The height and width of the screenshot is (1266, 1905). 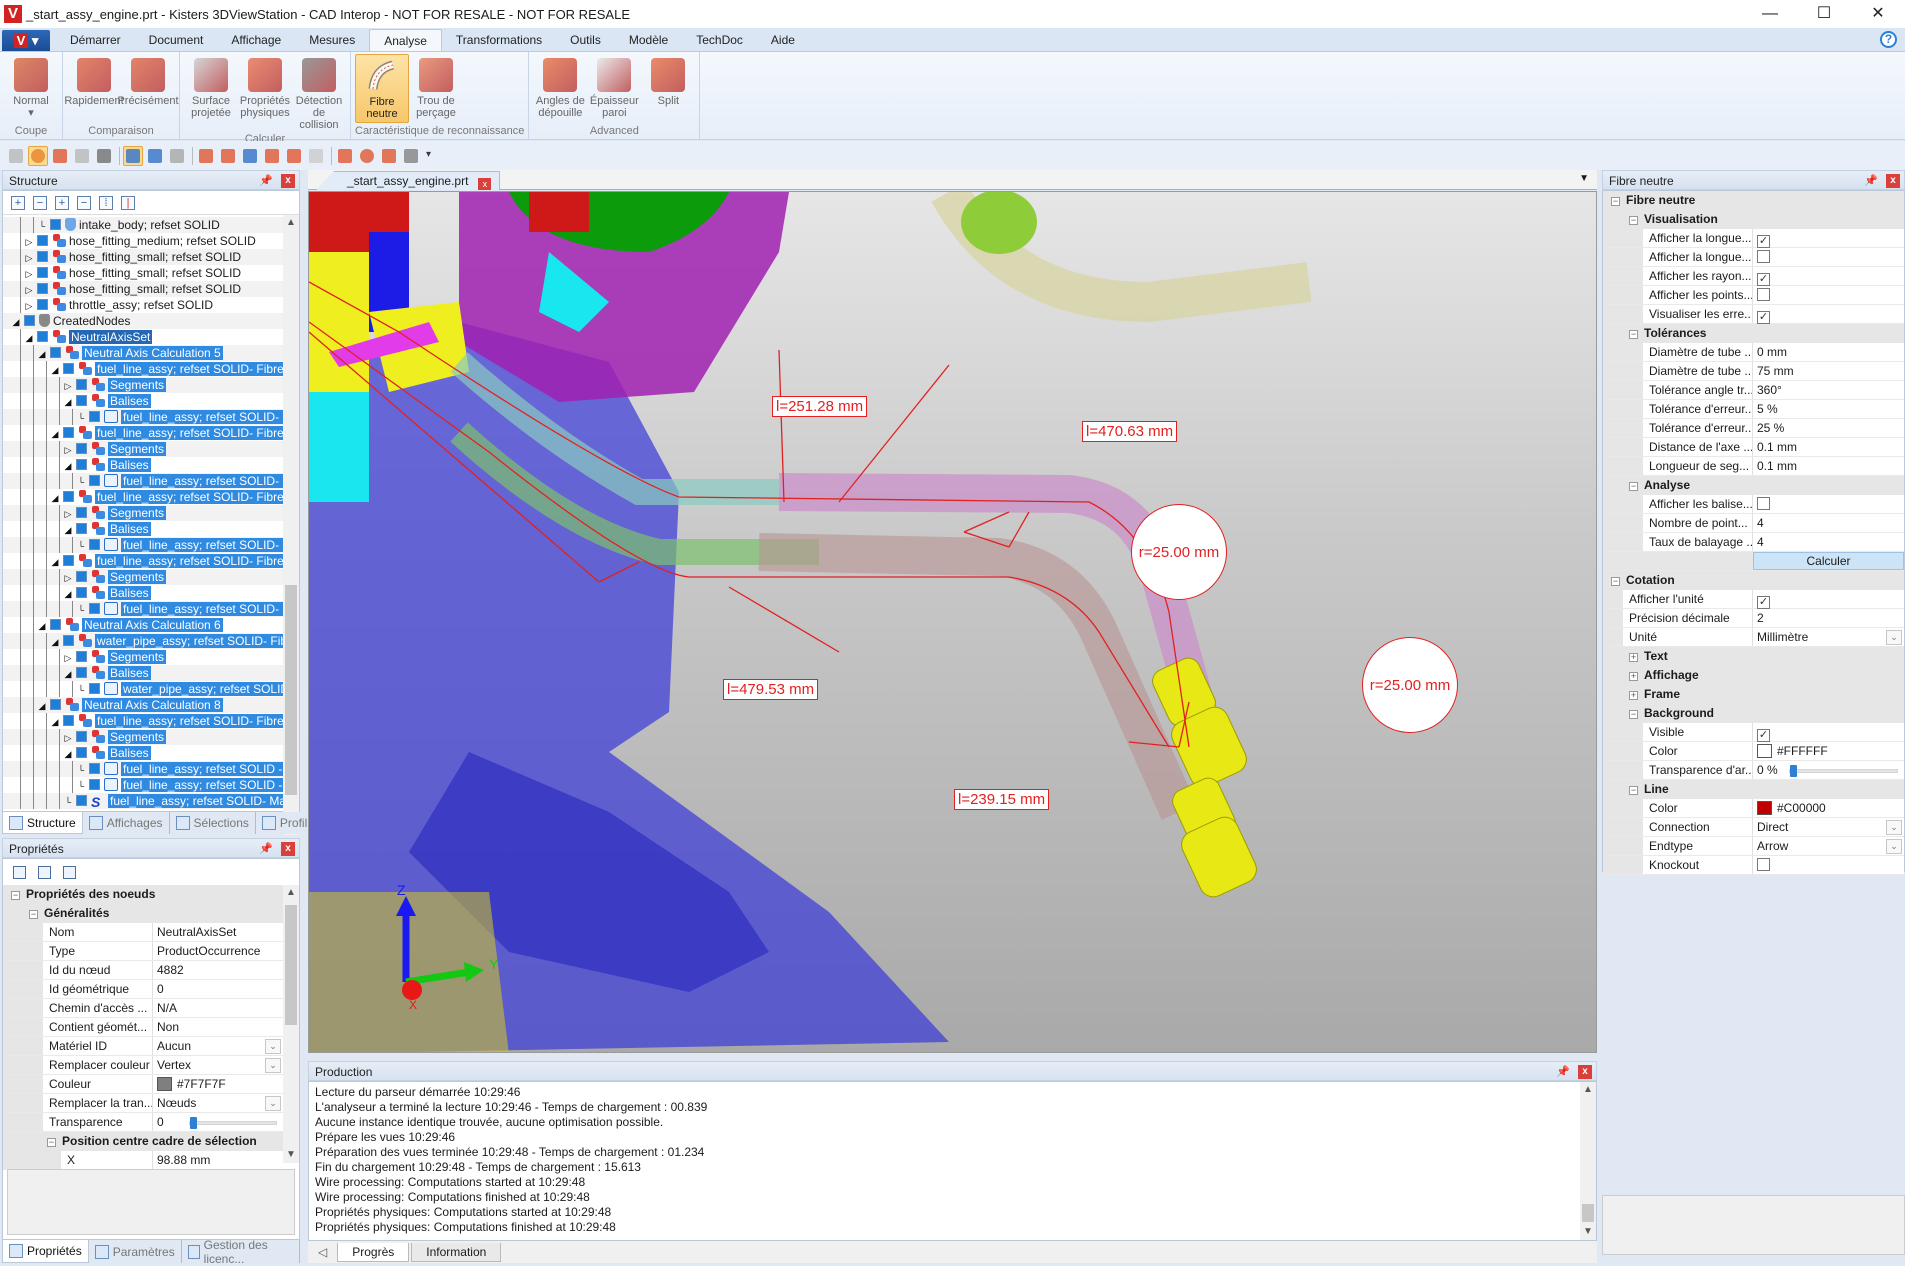 I want to click on property-value: Nœuds ⌄, so click(x=218, y=1103).